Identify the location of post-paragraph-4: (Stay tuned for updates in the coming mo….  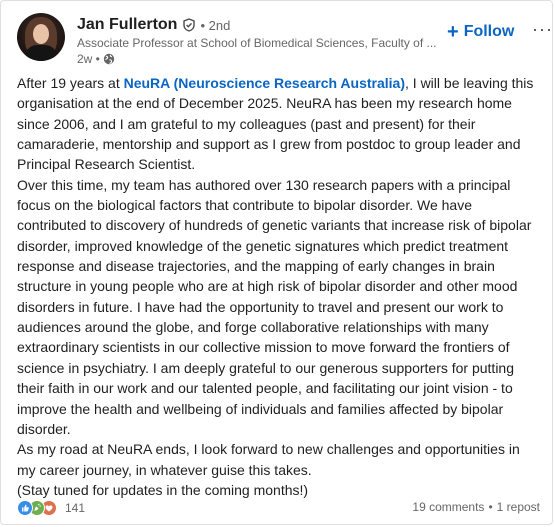
(163, 489).